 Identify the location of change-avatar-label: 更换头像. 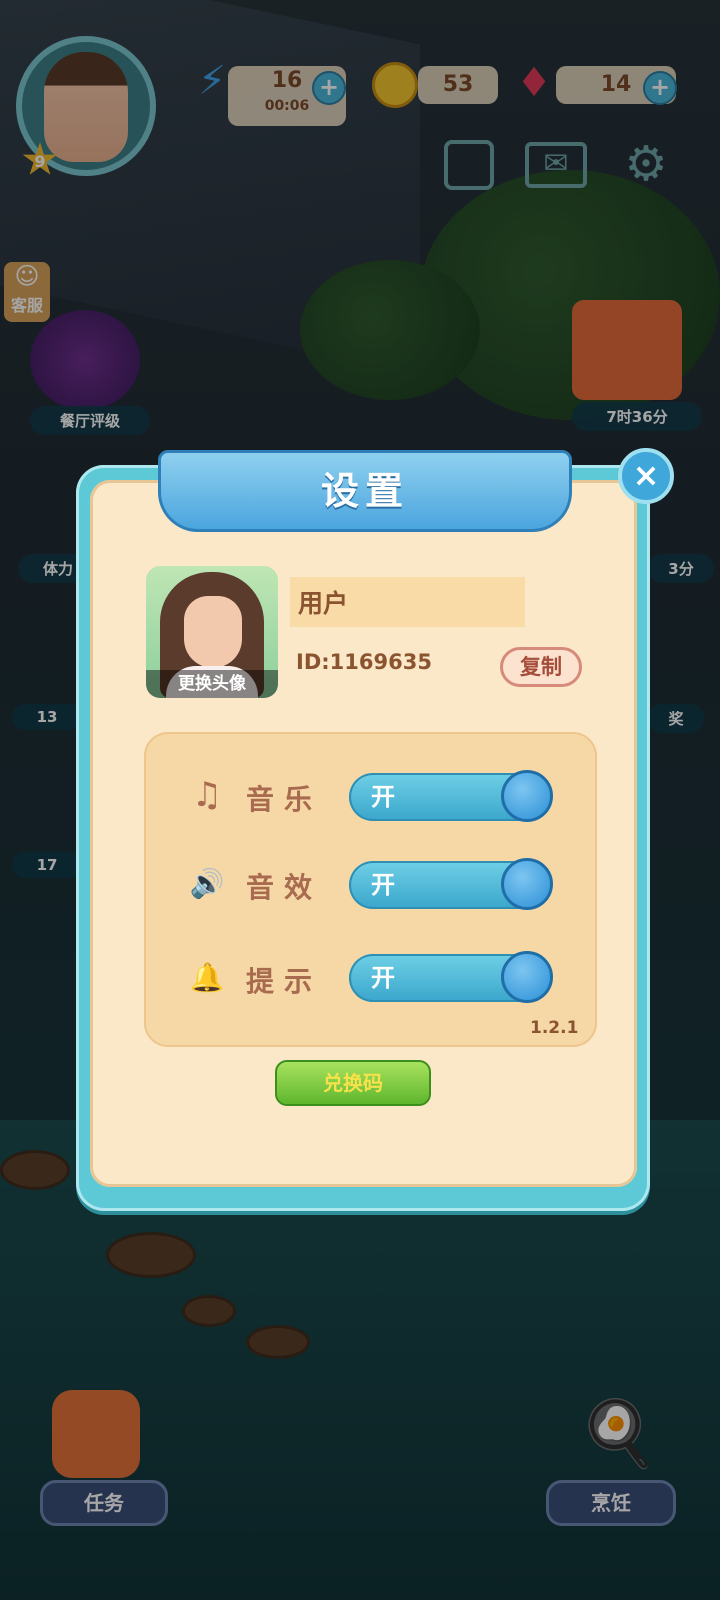
(212, 684).